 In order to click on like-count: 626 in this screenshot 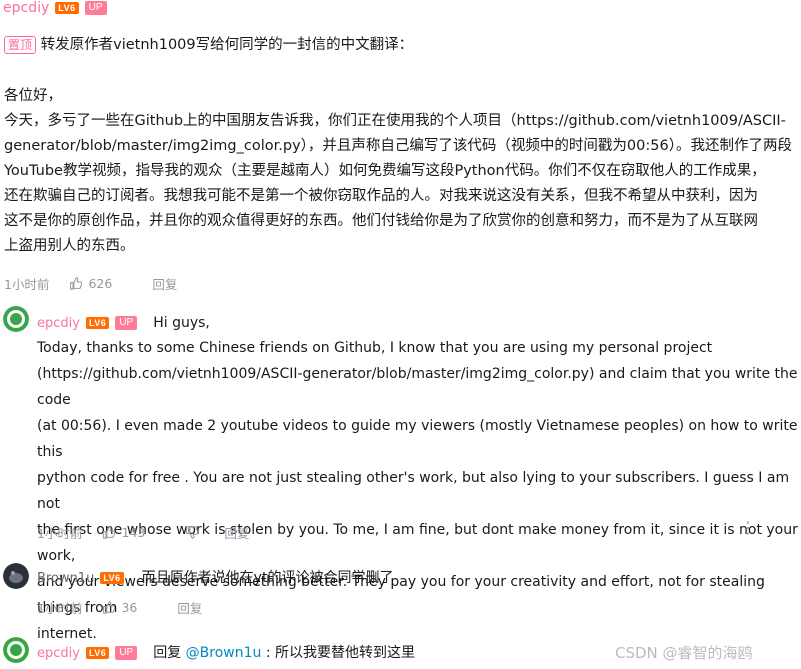, I will do `click(100, 283)`.